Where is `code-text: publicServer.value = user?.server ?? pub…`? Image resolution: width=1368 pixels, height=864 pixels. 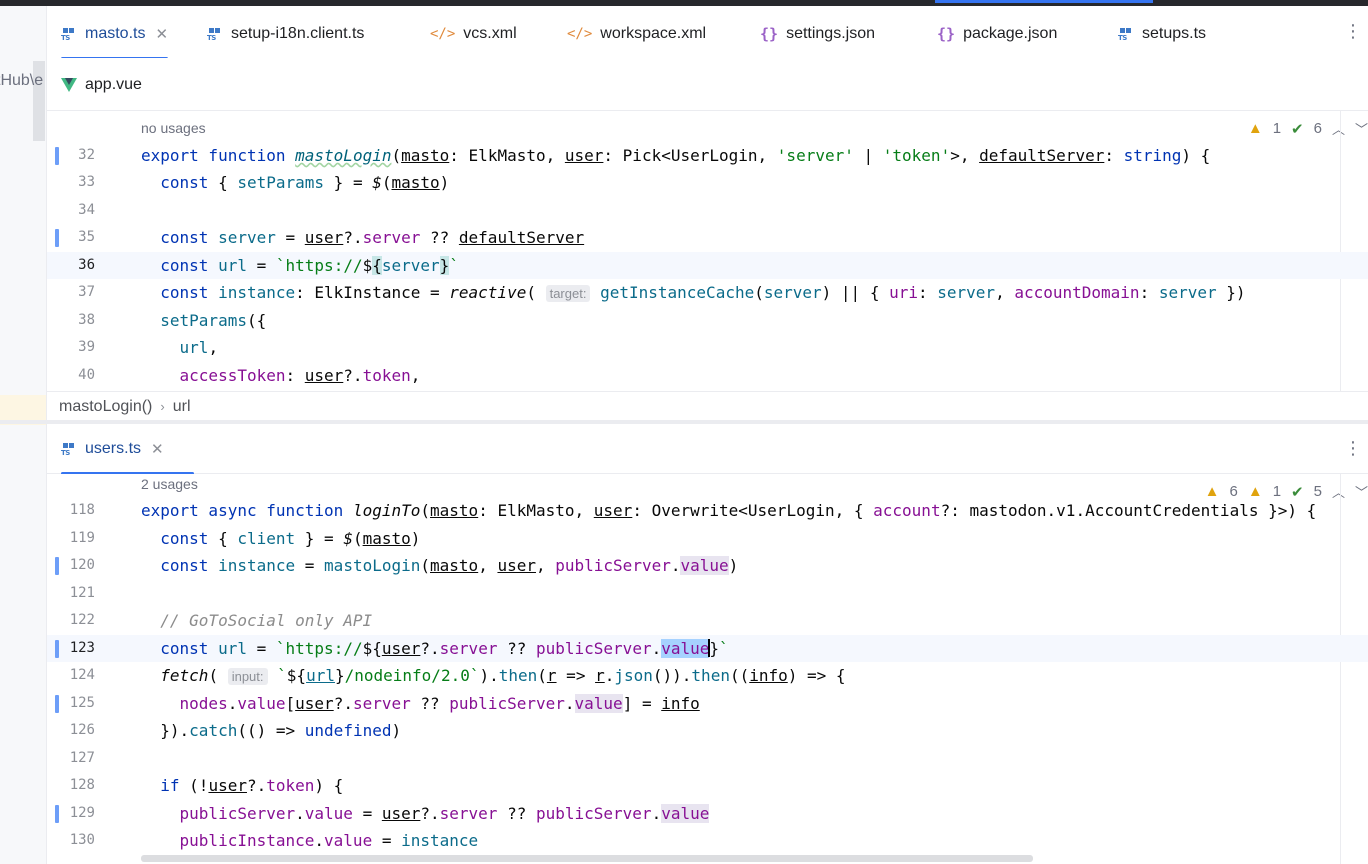
code-text: publicServer.value = user?.server ?? pub… is located at coordinates (444, 813).